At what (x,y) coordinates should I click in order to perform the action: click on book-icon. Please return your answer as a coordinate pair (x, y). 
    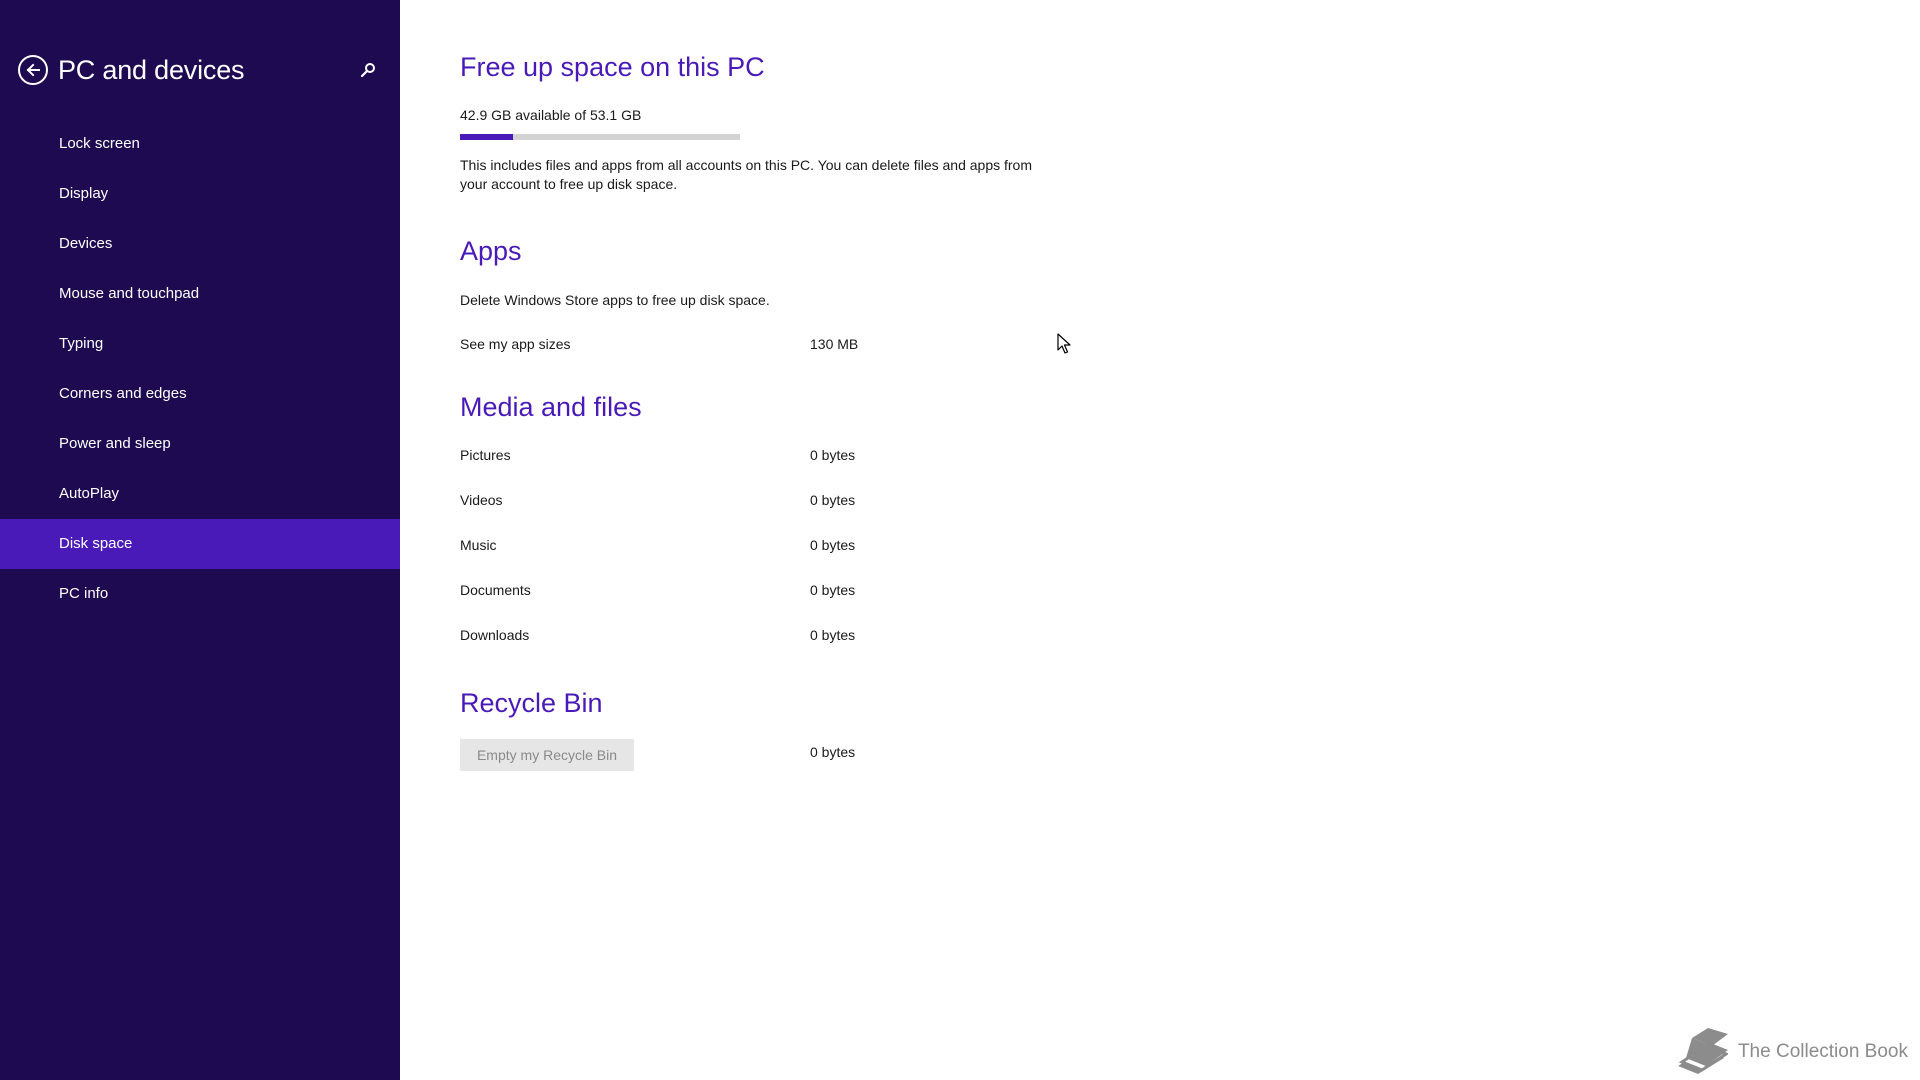
    Looking at the image, I should click on (1702, 1051).